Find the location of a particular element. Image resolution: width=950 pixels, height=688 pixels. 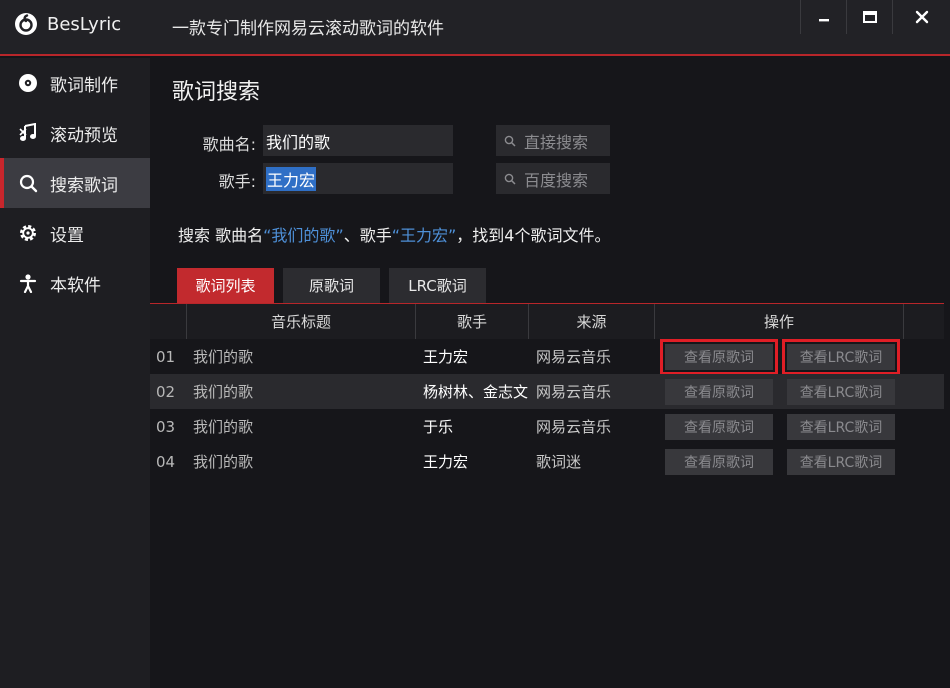

table-header: 音乐标题 歌手 来源 操作 is located at coordinates (547, 321).